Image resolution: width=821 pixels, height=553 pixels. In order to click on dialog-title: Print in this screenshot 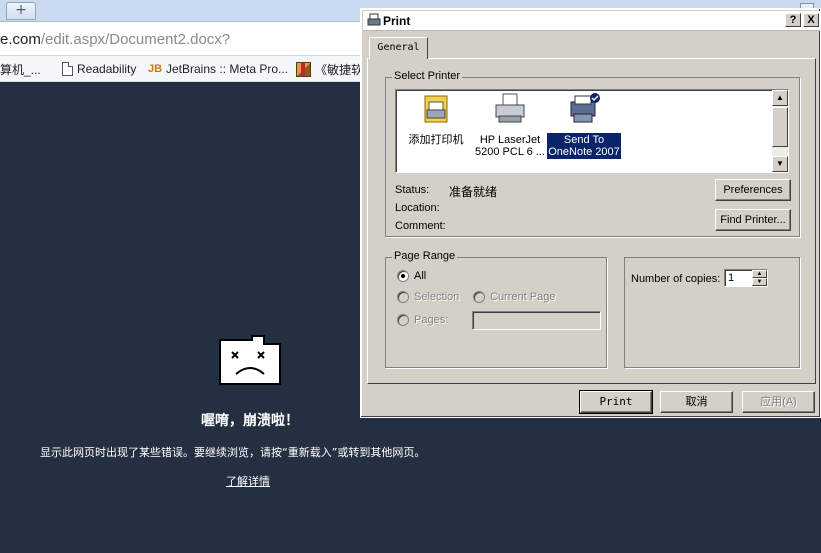, I will do `click(397, 21)`.